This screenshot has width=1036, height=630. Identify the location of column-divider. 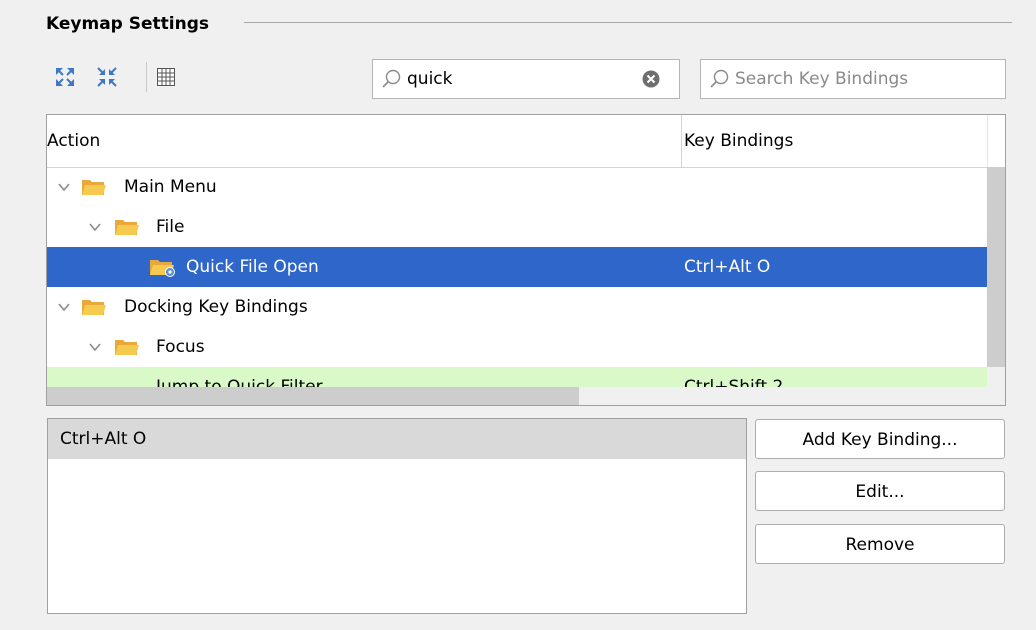
(681, 141).